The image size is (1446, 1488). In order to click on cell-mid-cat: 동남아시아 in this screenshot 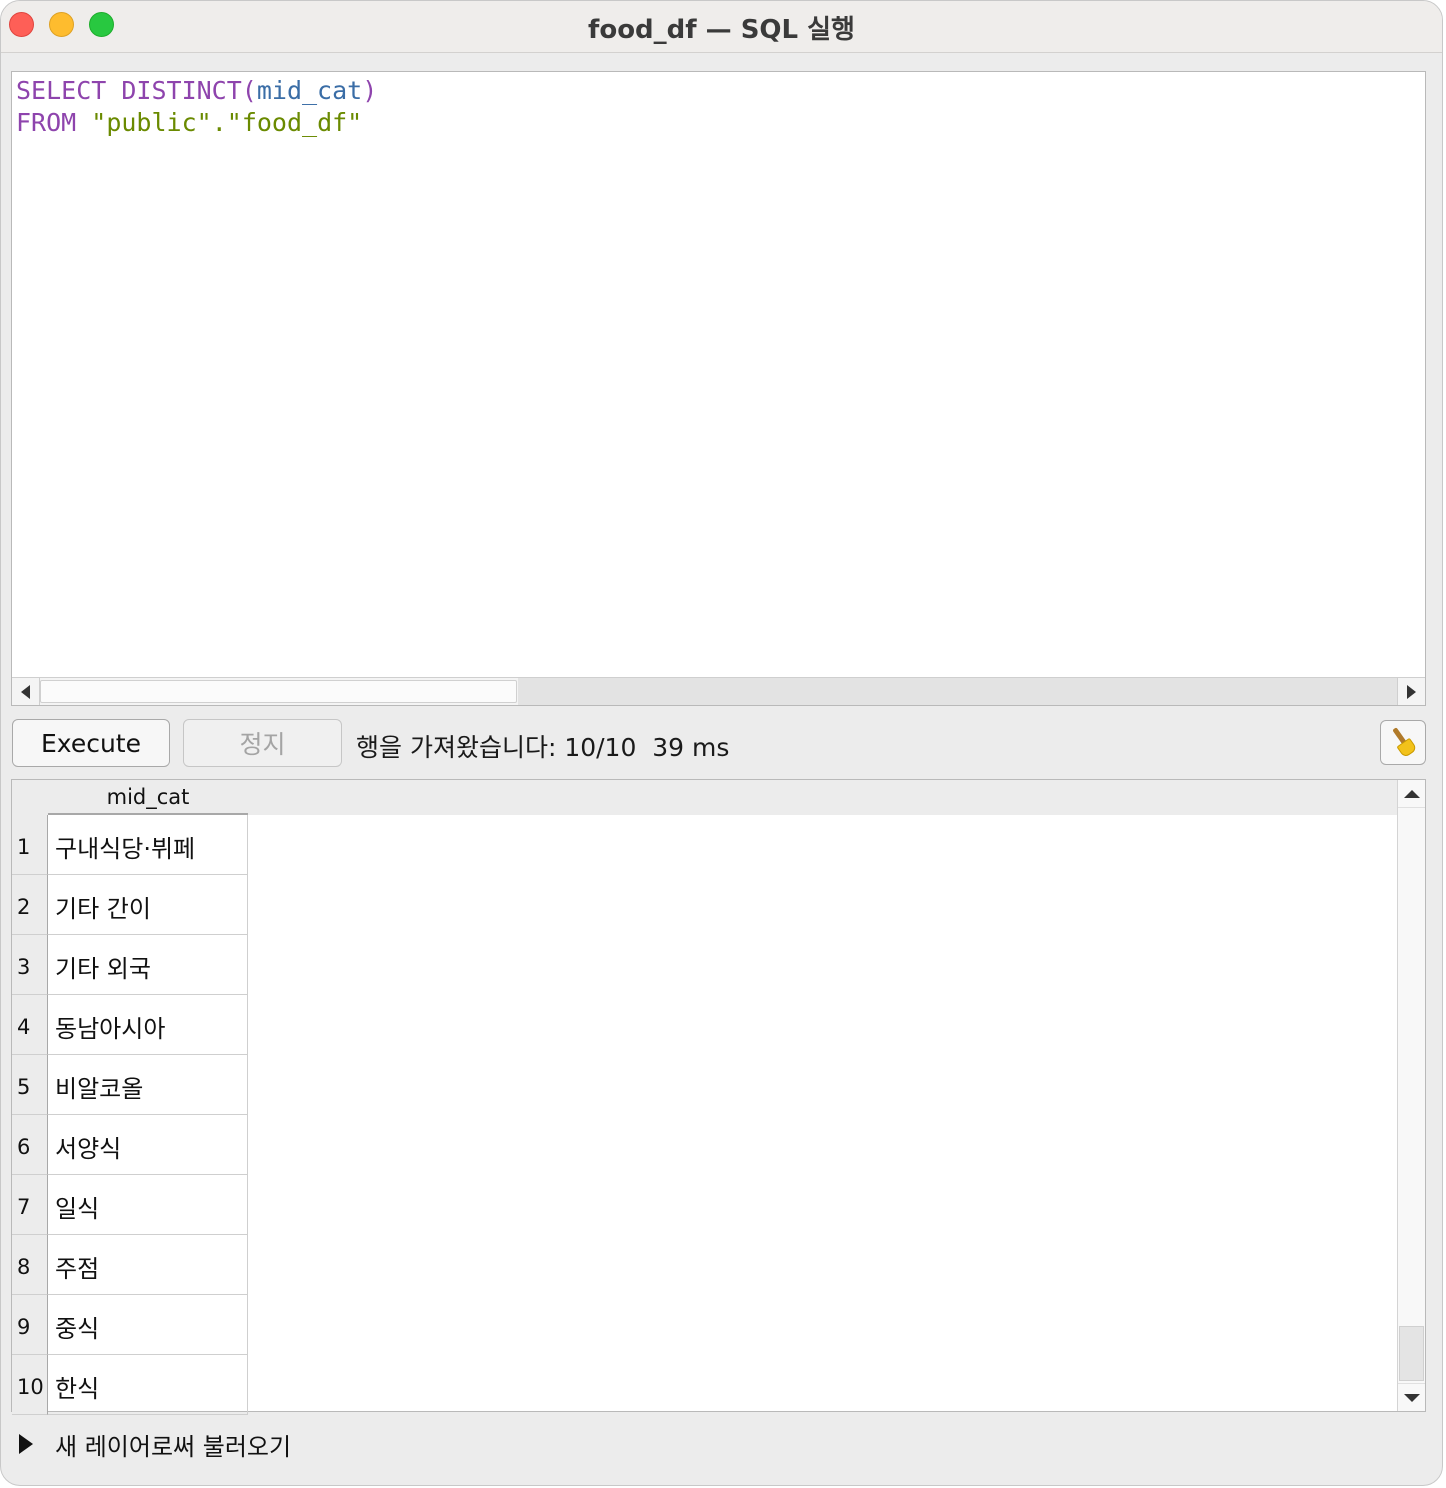, I will do `click(148, 1025)`.